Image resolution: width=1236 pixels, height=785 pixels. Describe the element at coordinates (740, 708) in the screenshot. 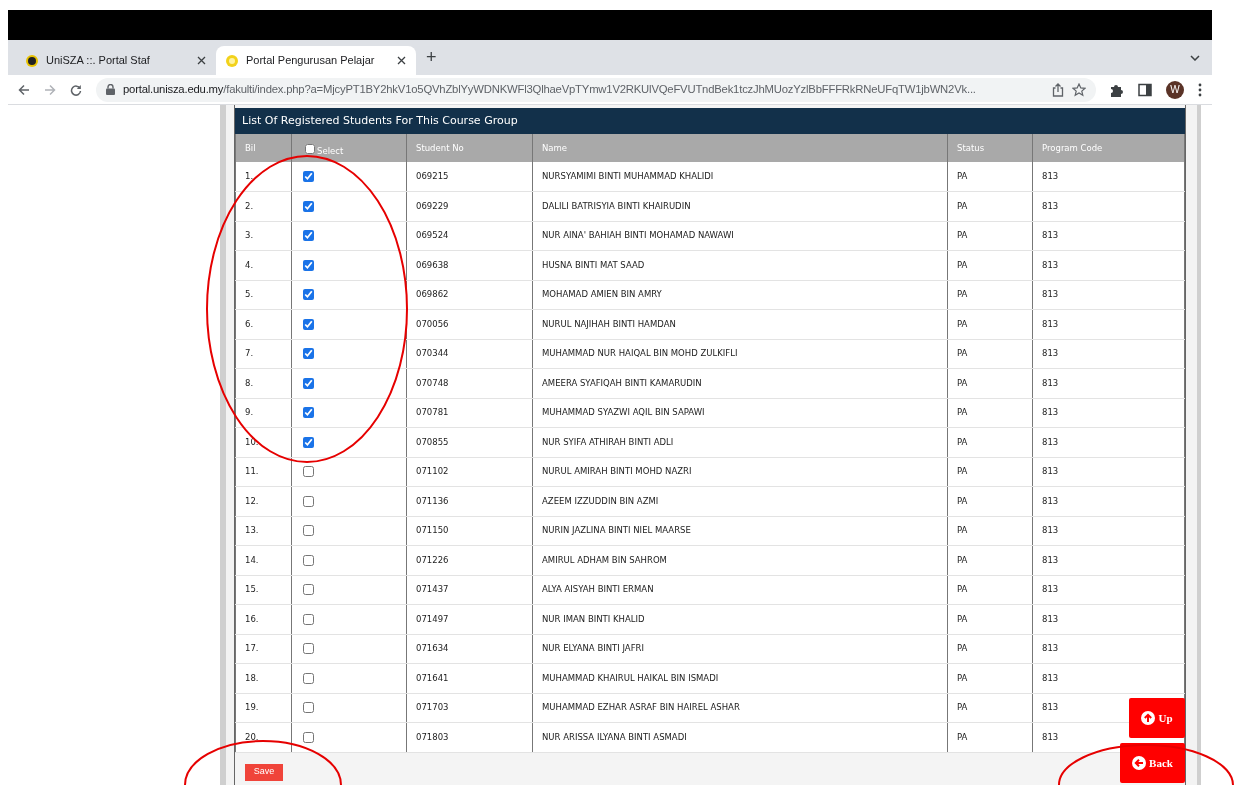

I see `student-name-cell: MUHAMMAD EZHAR ASRAF BIN HAIREL ASHAR` at that location.